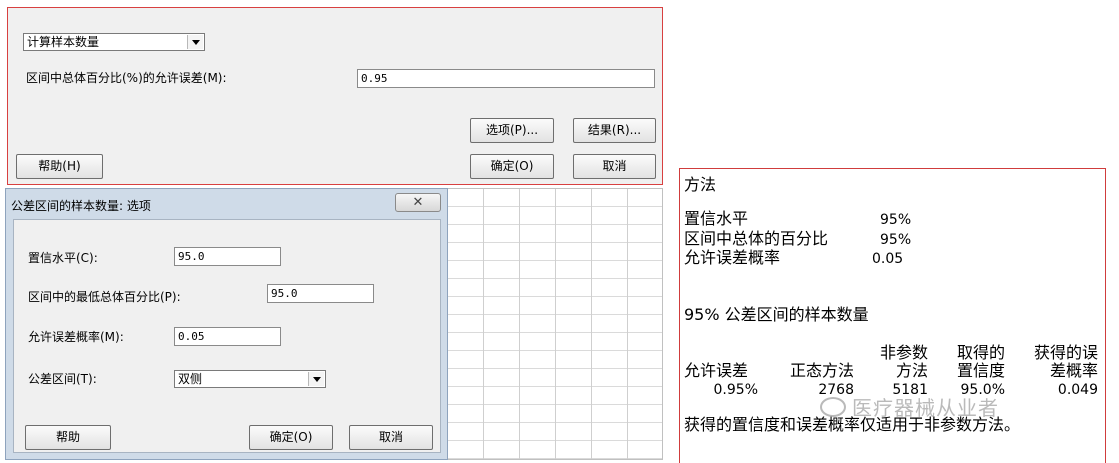 This screenshot has width=1119, height=463. I want to click on watermark: 医疗器械从业者, so click(909, 406).